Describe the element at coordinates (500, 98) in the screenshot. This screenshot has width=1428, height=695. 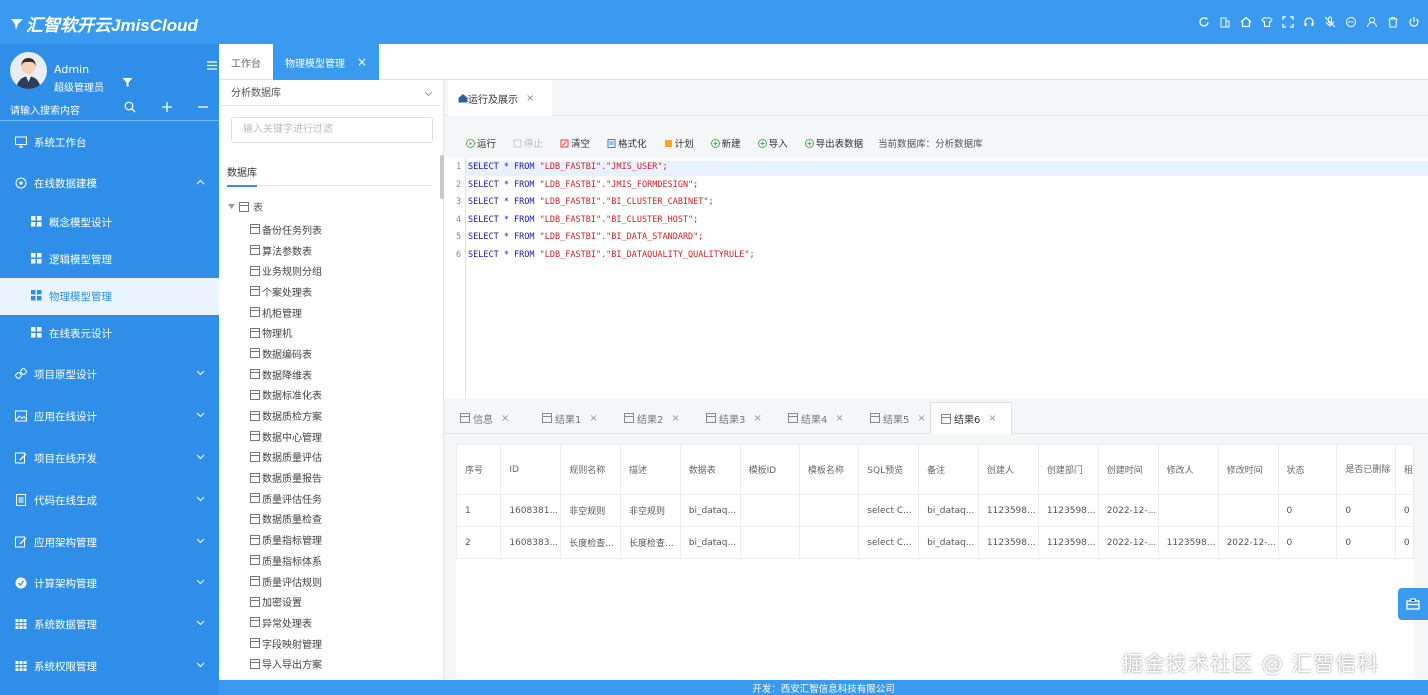
I see `tab-run-display: 运行及展示 ×` at that location.